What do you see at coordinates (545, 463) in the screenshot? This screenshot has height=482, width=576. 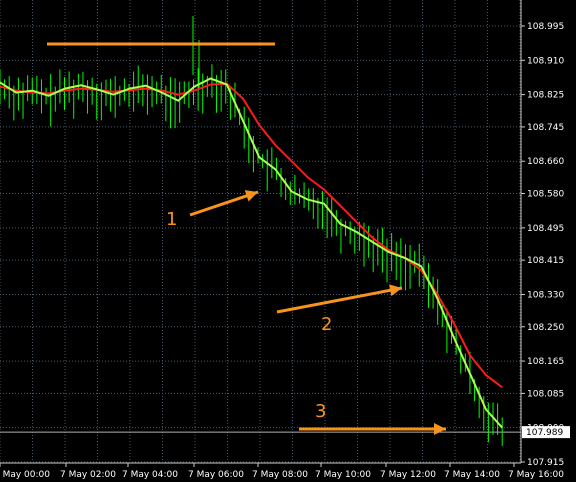 I see `y-tick-label: 107.915` at bounding box center [545, 463].